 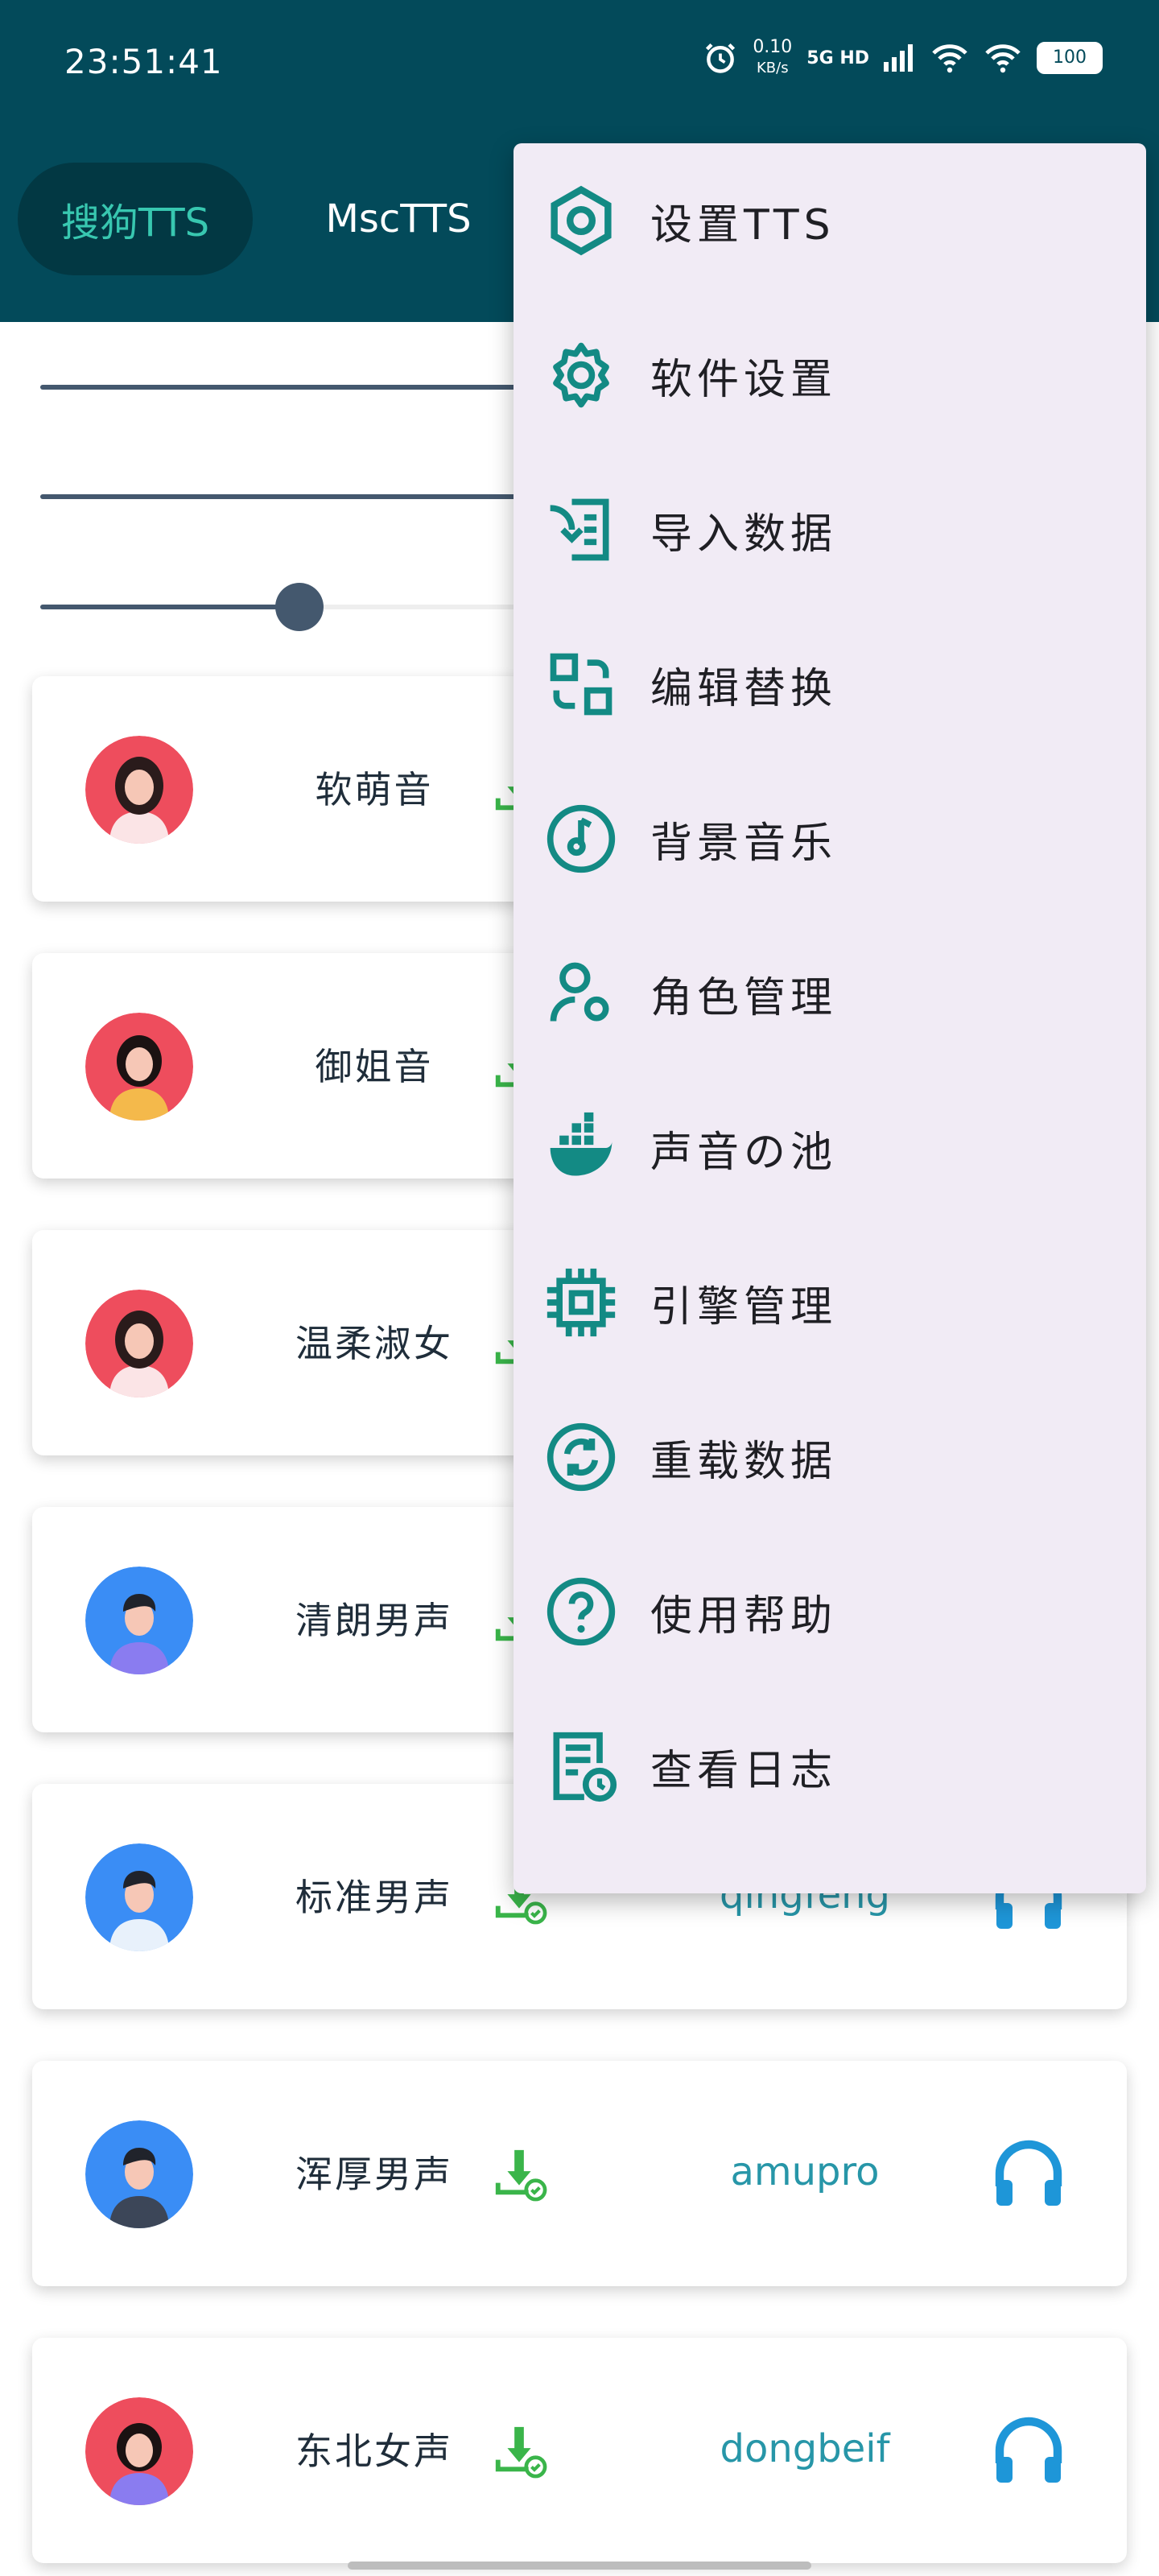 What do you see at coordinates (898, 58) in the screenshot?
I see `signal-bars-icon` at bounding box center [898, 58].